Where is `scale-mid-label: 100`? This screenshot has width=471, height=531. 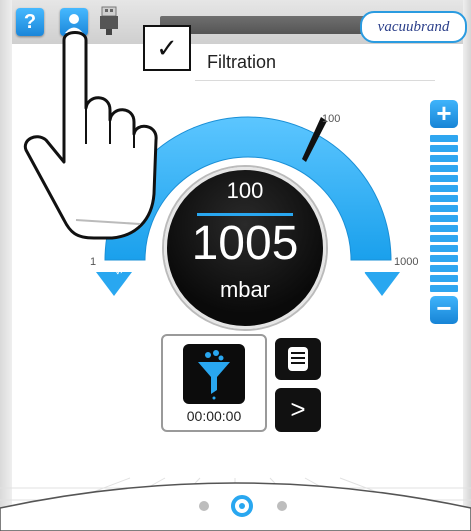 scale-mid-label: 100 is located at coordinates (331, 119).